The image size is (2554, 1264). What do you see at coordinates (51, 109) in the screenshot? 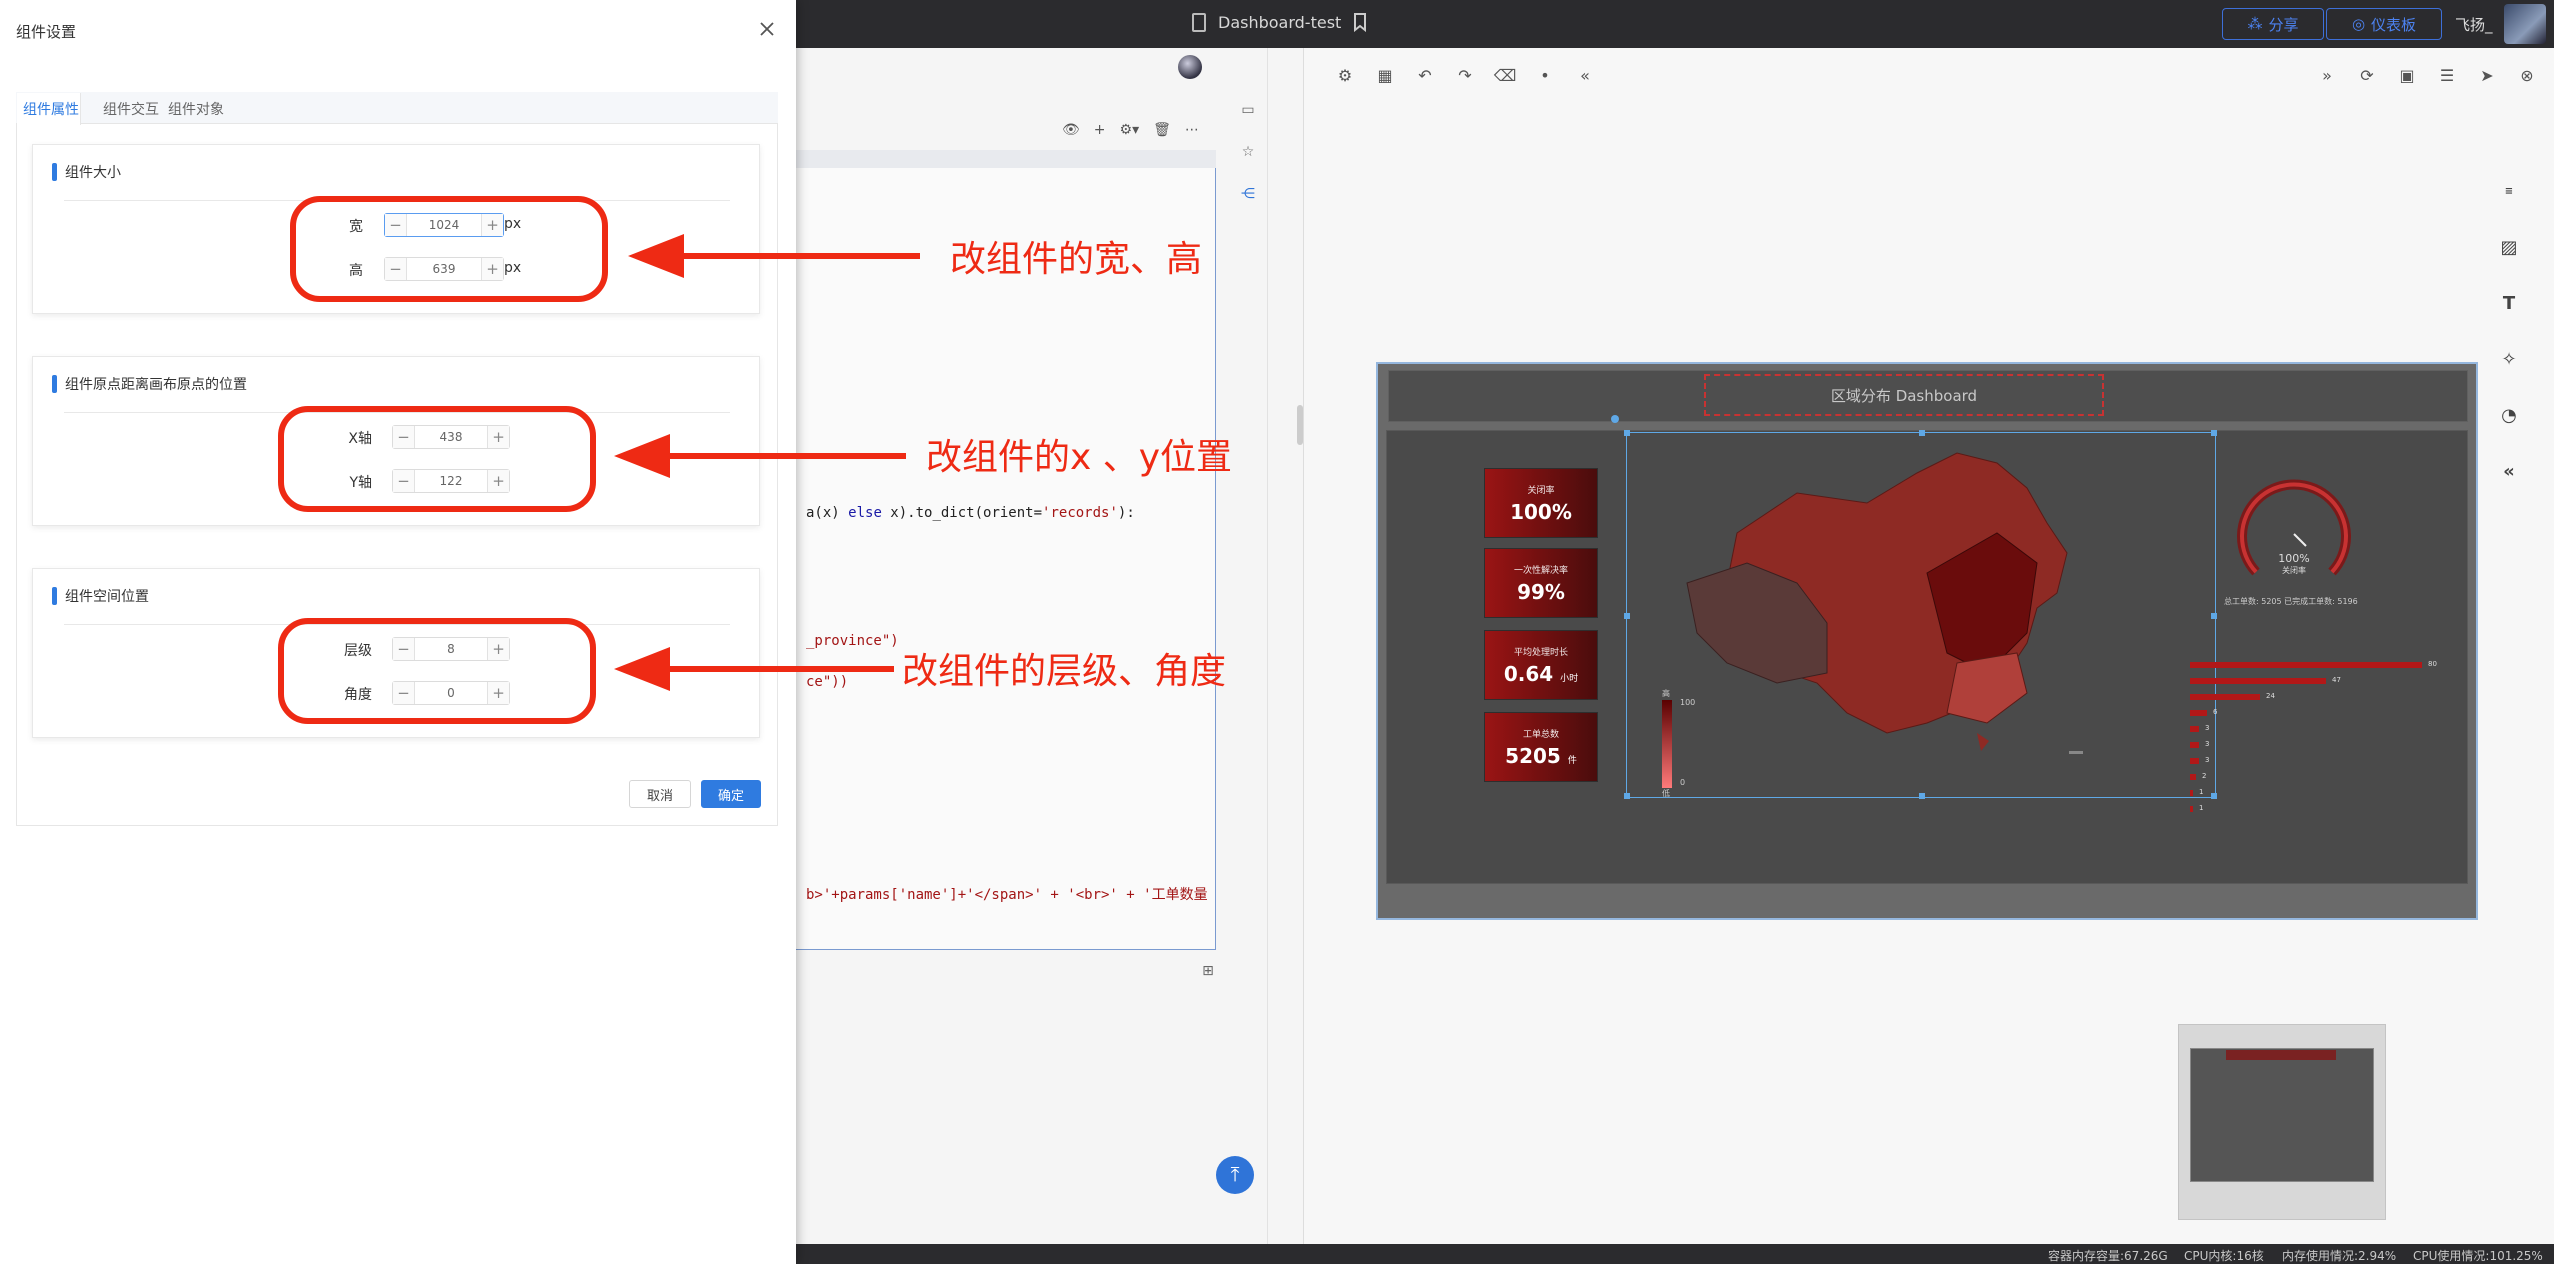
I see `tab-component-properties: 组件属性` at bounding box center [51, 109].